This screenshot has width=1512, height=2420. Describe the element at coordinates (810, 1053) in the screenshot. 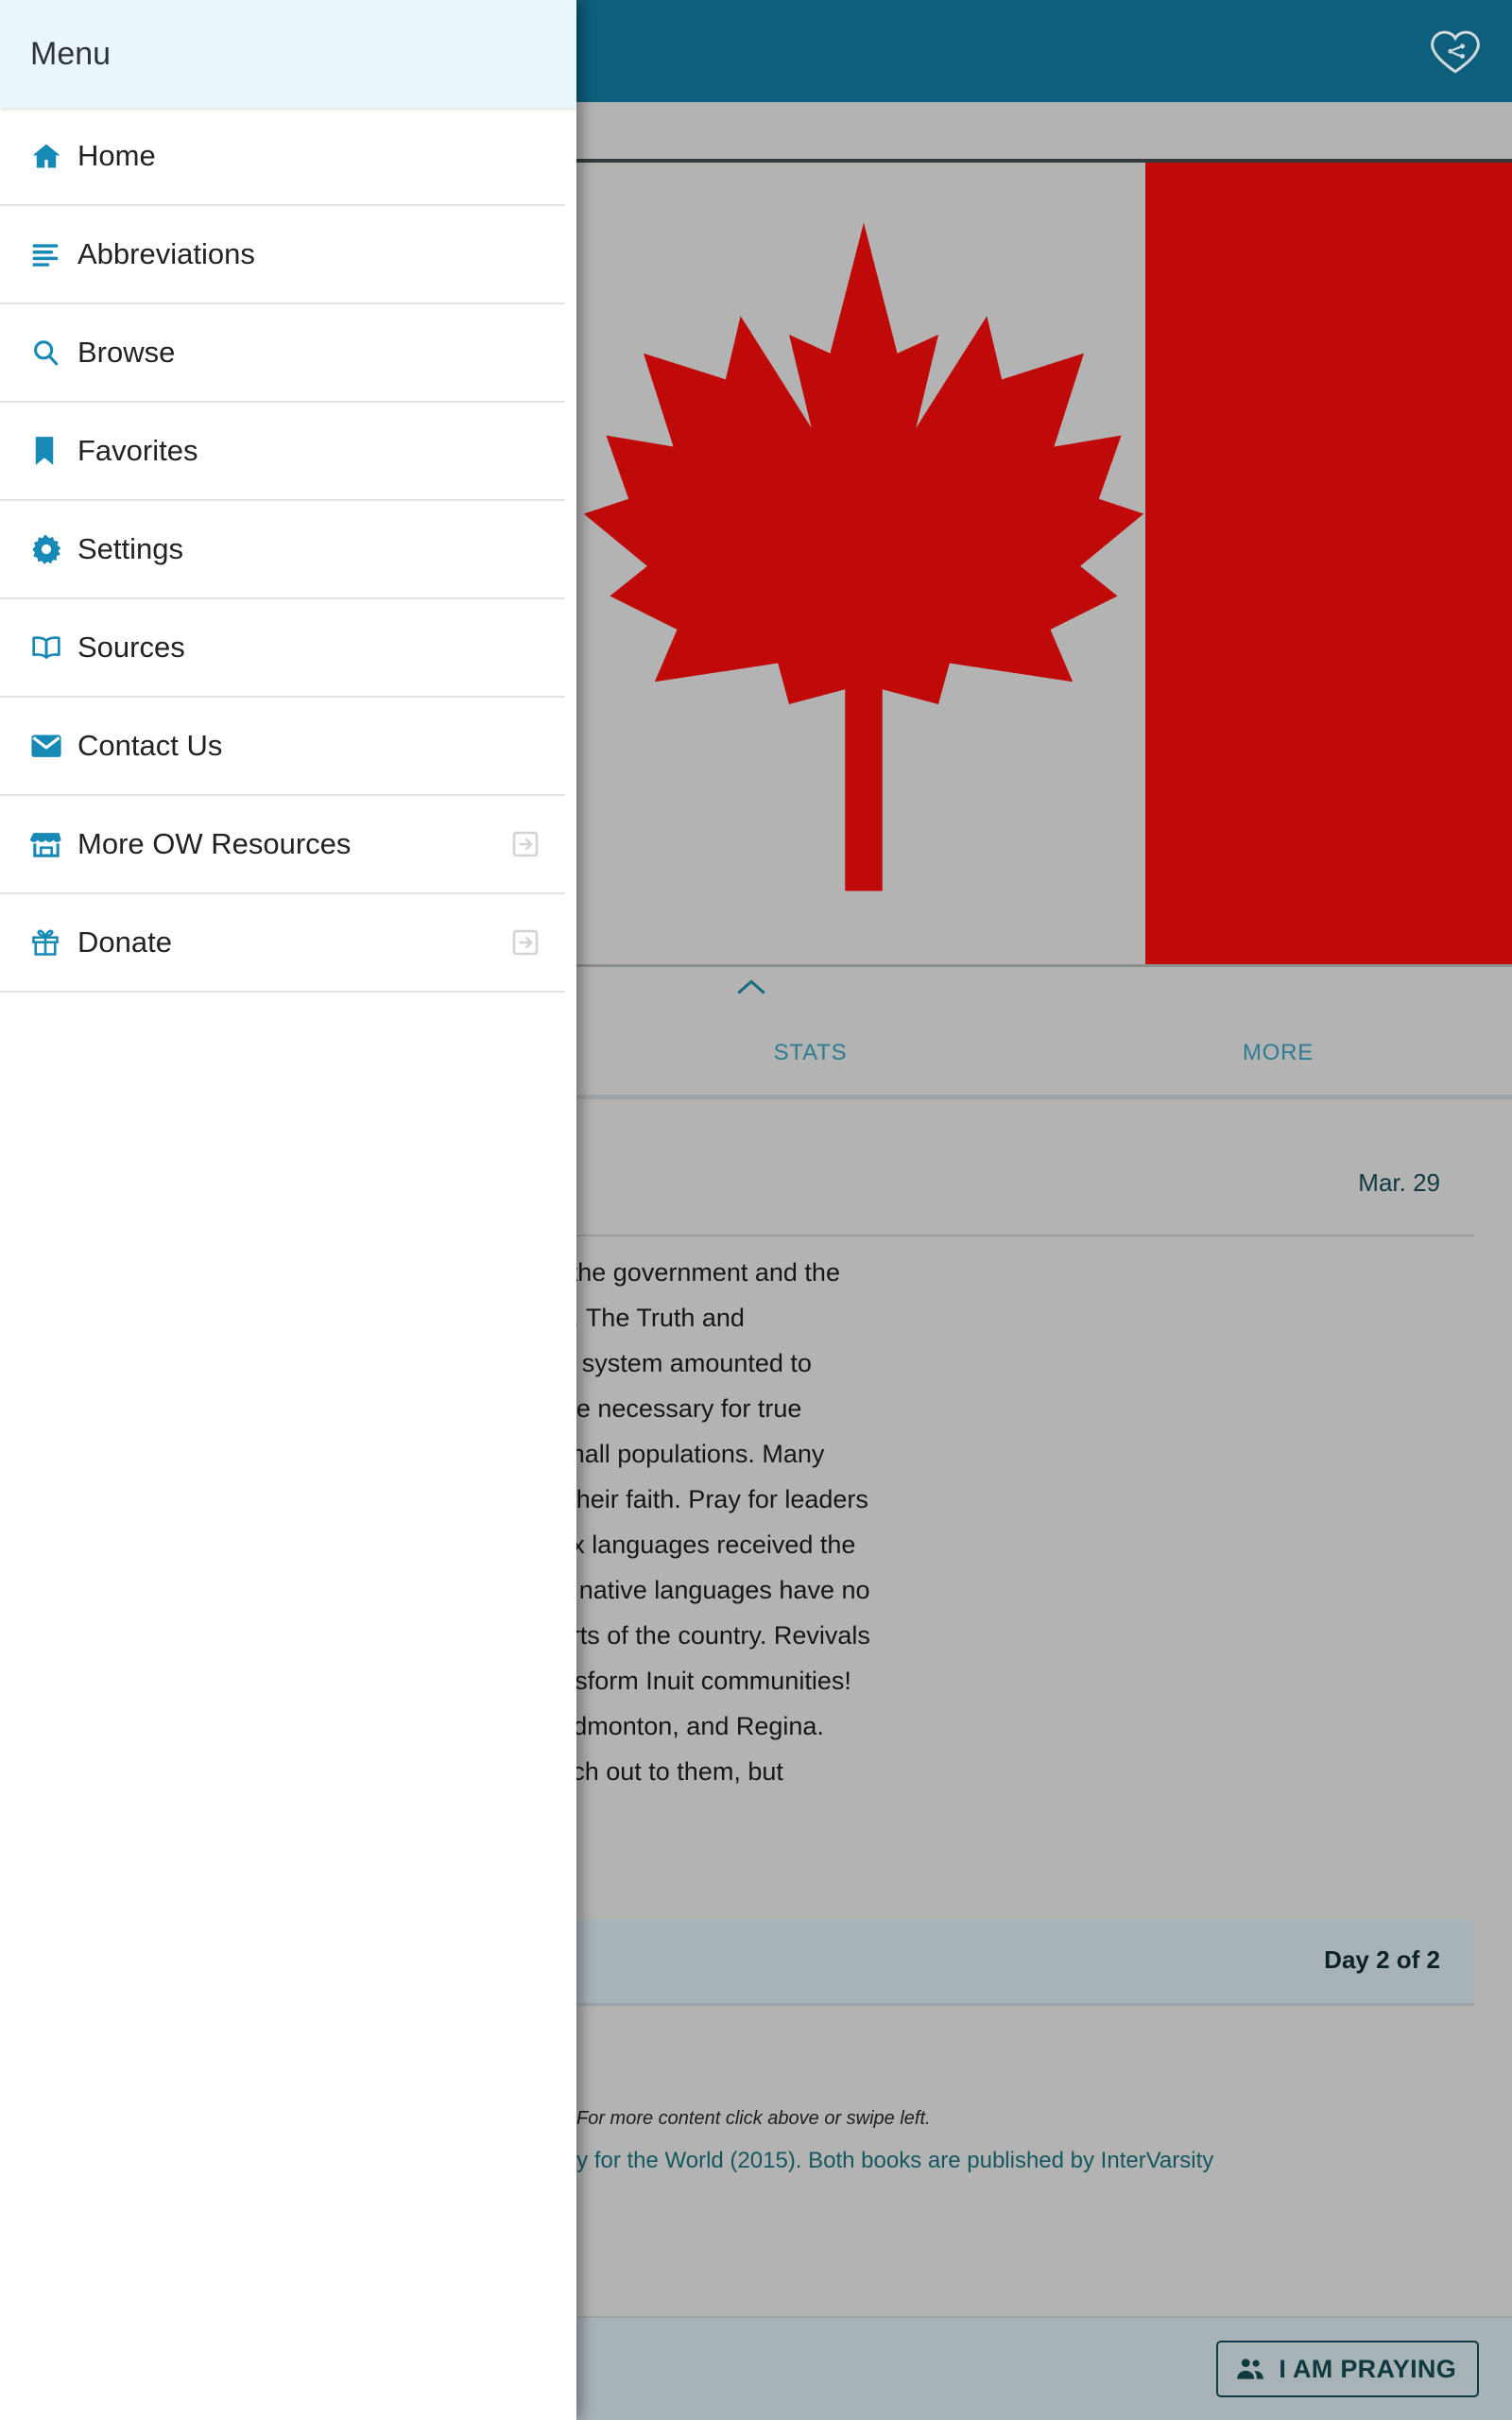

I see `tab-stats: STATS` at that location.